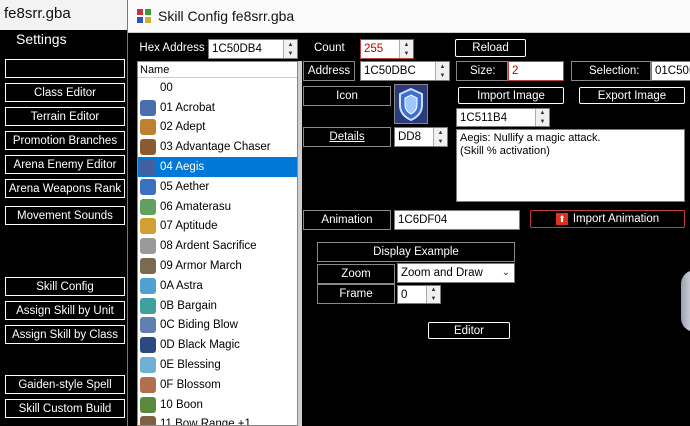 The width and height of the screenshot is (690, 426). What do you see at coordinates (290, 49) in the screenshot?
I see `hex-address-spinner: ▲ ▼` at bounding box center [290, 49].